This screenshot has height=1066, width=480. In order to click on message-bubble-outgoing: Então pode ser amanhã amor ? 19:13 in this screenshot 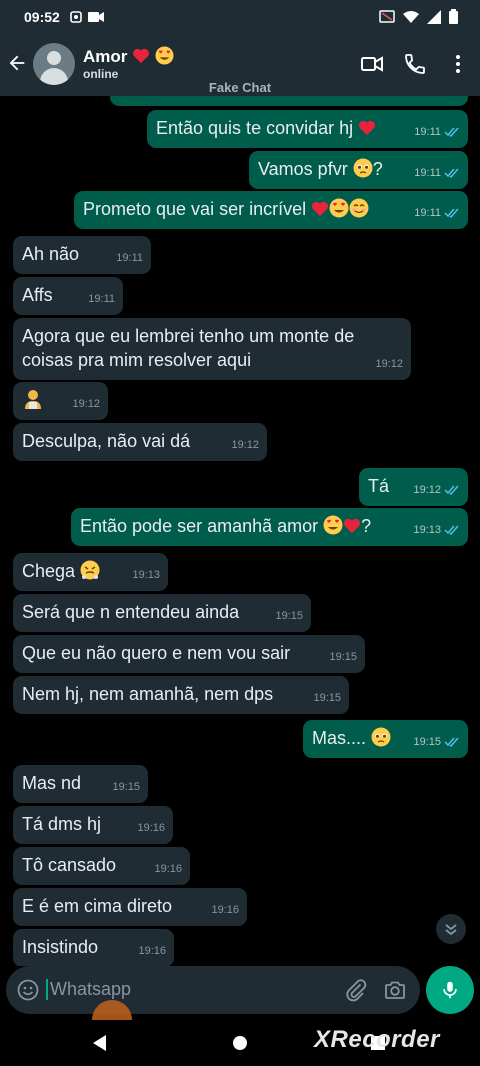, I will do `click(269, 527)`.